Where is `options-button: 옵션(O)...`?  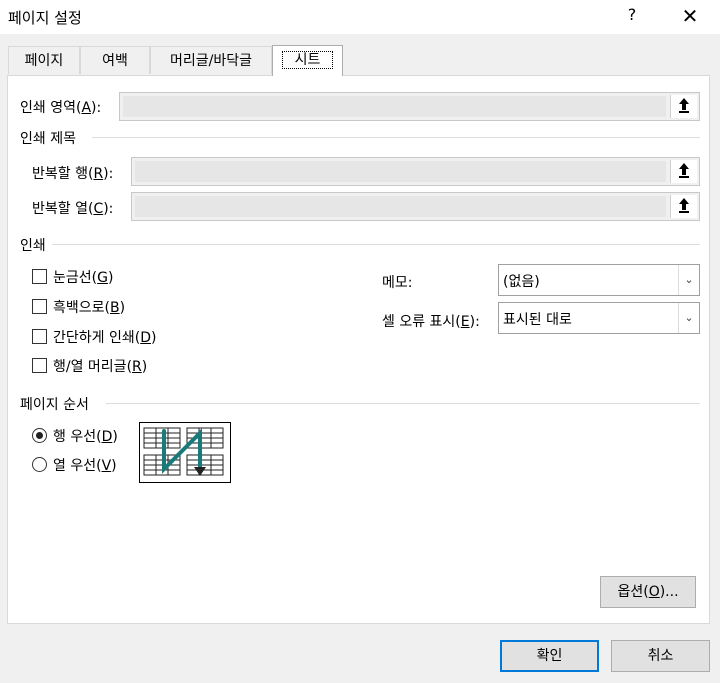 options-button: 옵션(O)... is located at coordinates (648, 592).